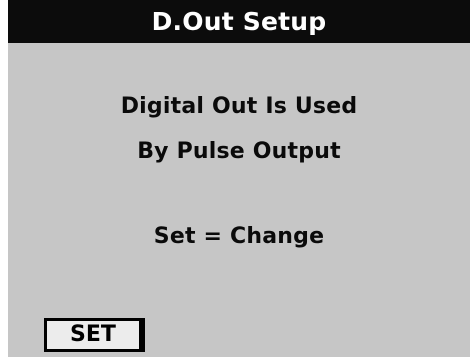  I want to click on message-line-1: Digital Out Is Used, so click(239, 106).